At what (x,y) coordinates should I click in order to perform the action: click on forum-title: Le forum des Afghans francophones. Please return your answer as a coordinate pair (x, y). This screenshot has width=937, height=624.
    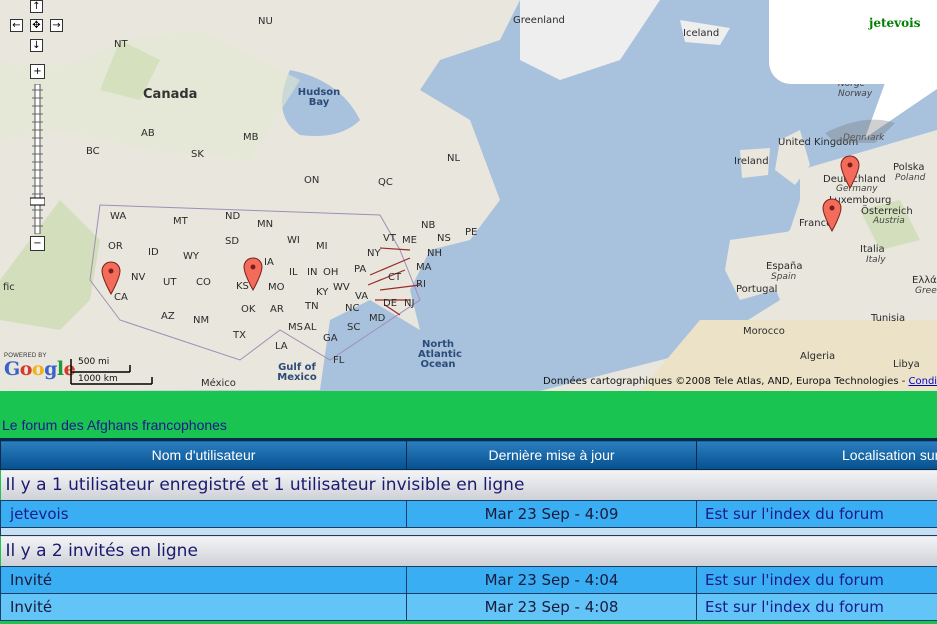
    Looking at the image, I should click on (114, 425).